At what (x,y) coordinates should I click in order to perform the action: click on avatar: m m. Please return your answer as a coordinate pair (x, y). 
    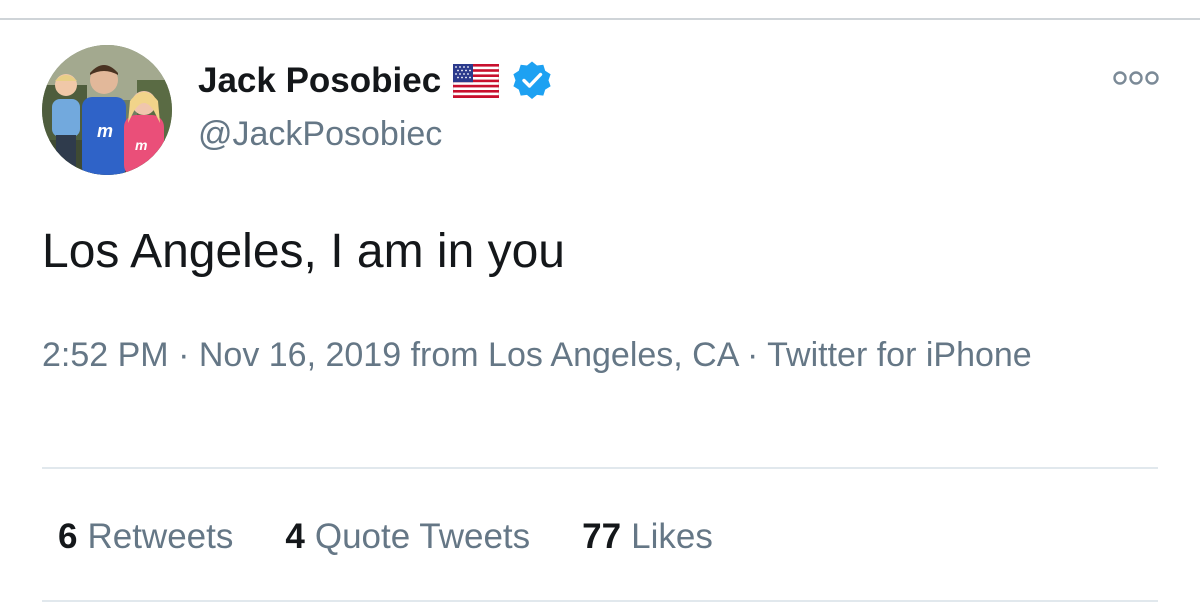
    Looking at the image, I should click on (107, 110).